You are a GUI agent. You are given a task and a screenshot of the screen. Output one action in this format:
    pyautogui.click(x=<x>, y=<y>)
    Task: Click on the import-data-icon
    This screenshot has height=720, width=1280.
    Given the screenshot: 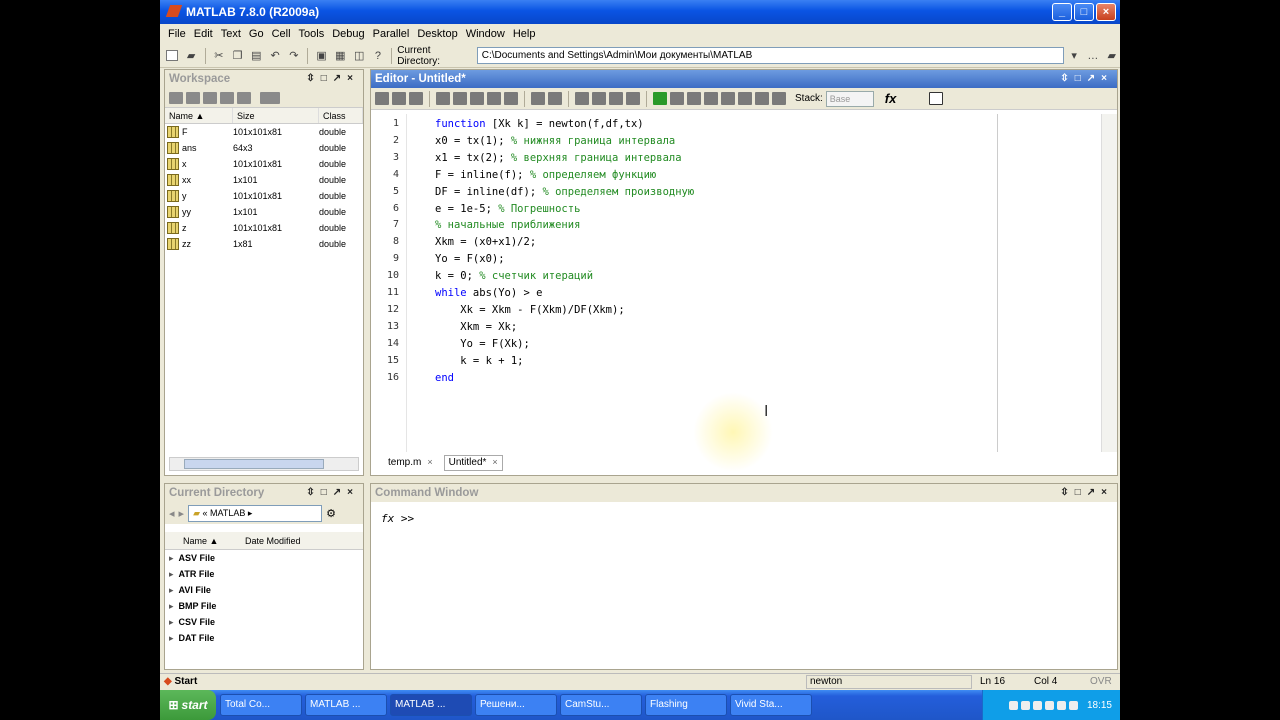 What is the action you would take?
    pyautogui.click(x=210, y=97)
    